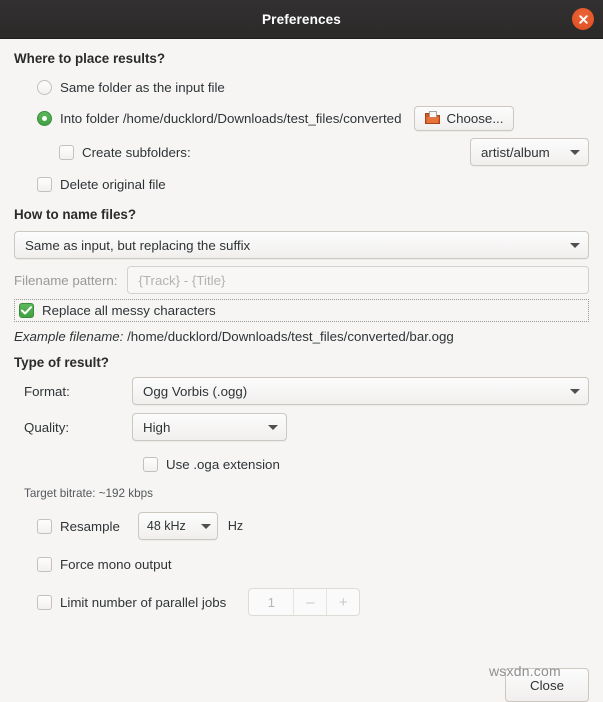  Describe the element at coordinates (90, 58) in the screenshot. I see `section-heading-placement: Where to place results?` at that location.